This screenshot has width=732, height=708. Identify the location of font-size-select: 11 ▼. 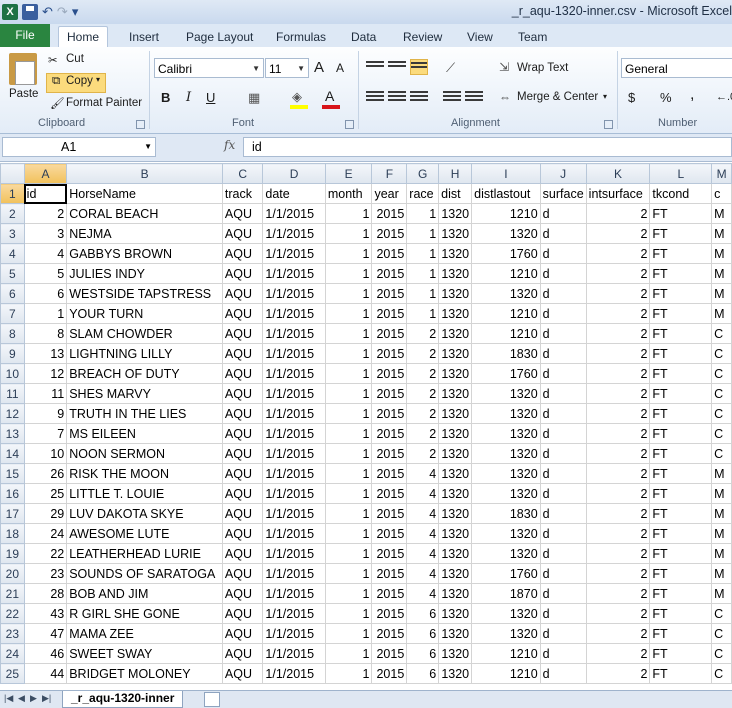
(287, 68).